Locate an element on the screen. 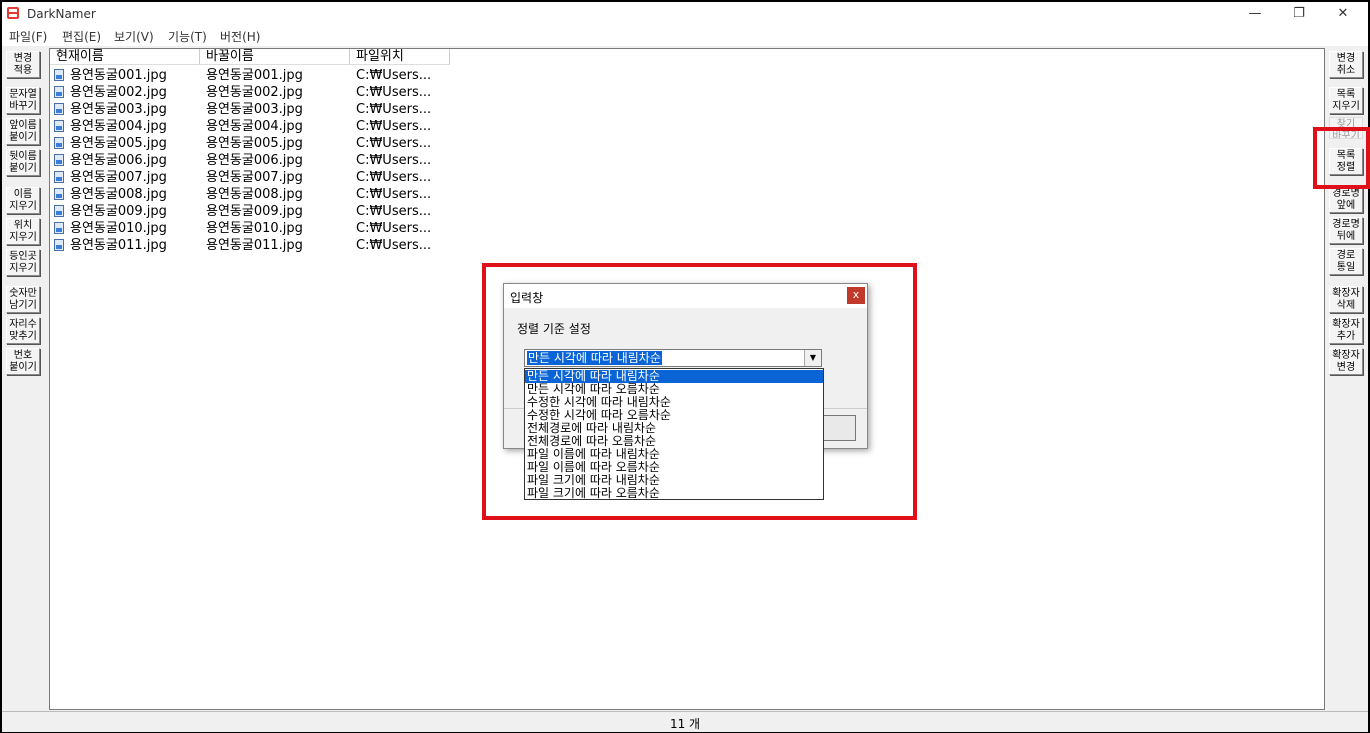  current-name-cell: 용연동굴009.jpg is located at coordinates (118, 211).